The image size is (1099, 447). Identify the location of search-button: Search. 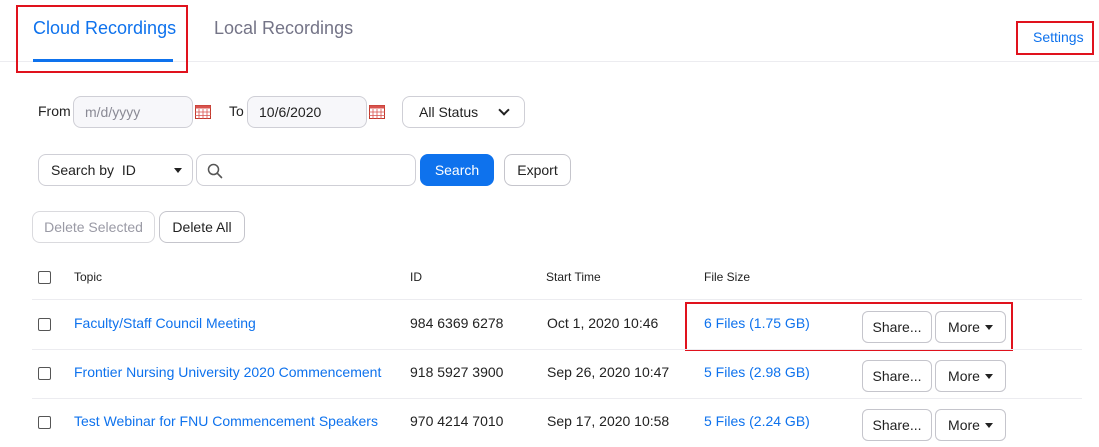
(457, 170).